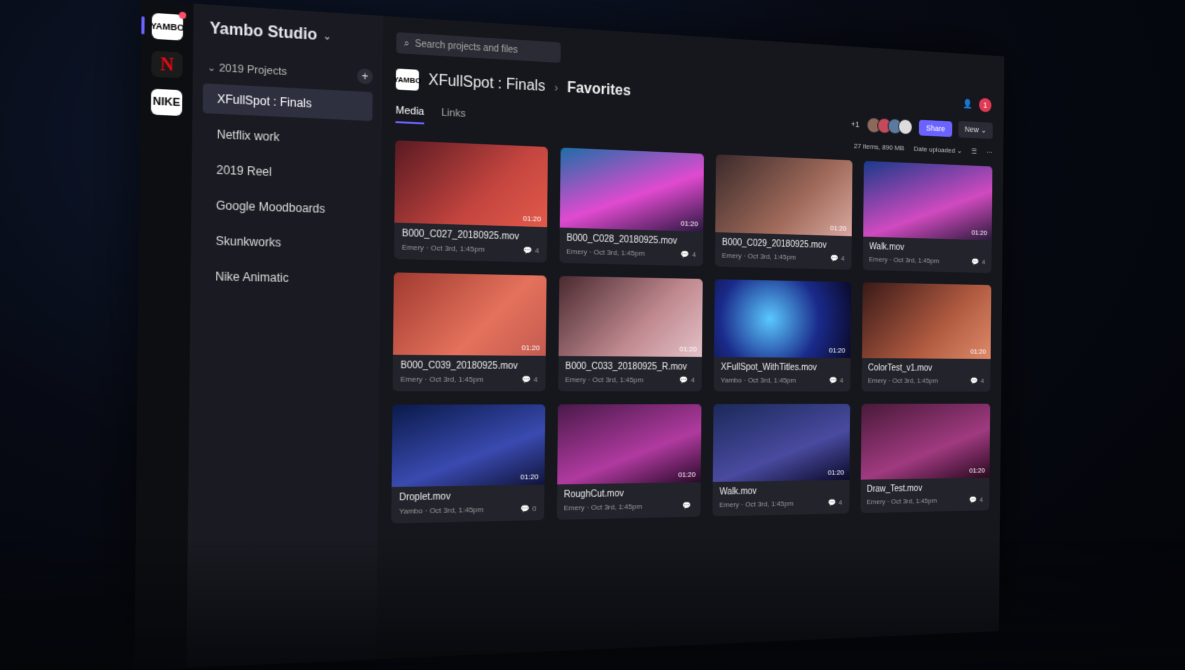 Image resolution: width=1185 pixels, height=670 pixels. I want to click on add-project-button: +, so click(365, 76).